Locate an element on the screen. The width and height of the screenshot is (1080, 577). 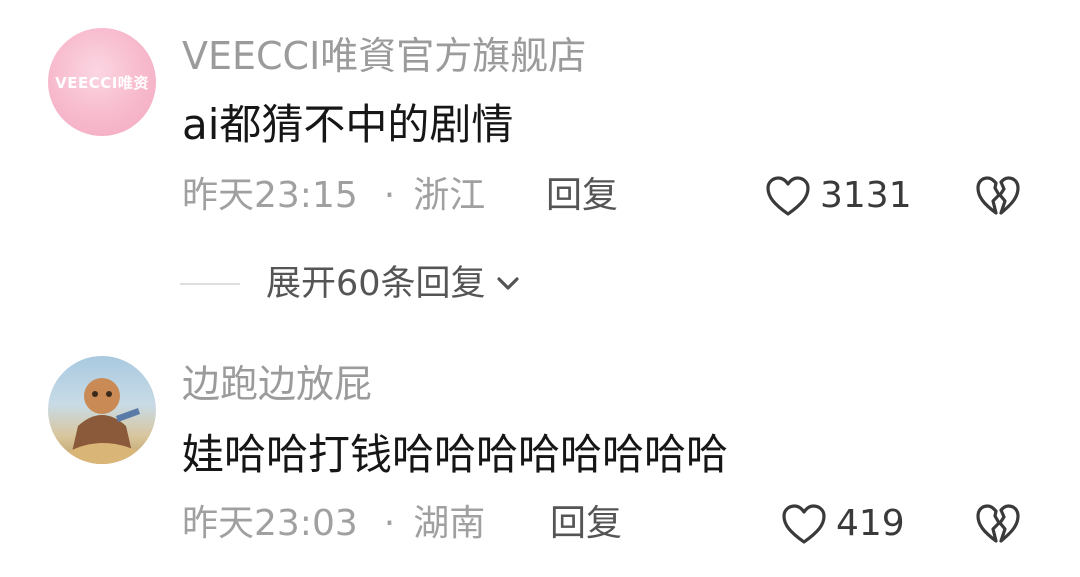
comment-location: 湖南 is located at coordinates (449, 523).